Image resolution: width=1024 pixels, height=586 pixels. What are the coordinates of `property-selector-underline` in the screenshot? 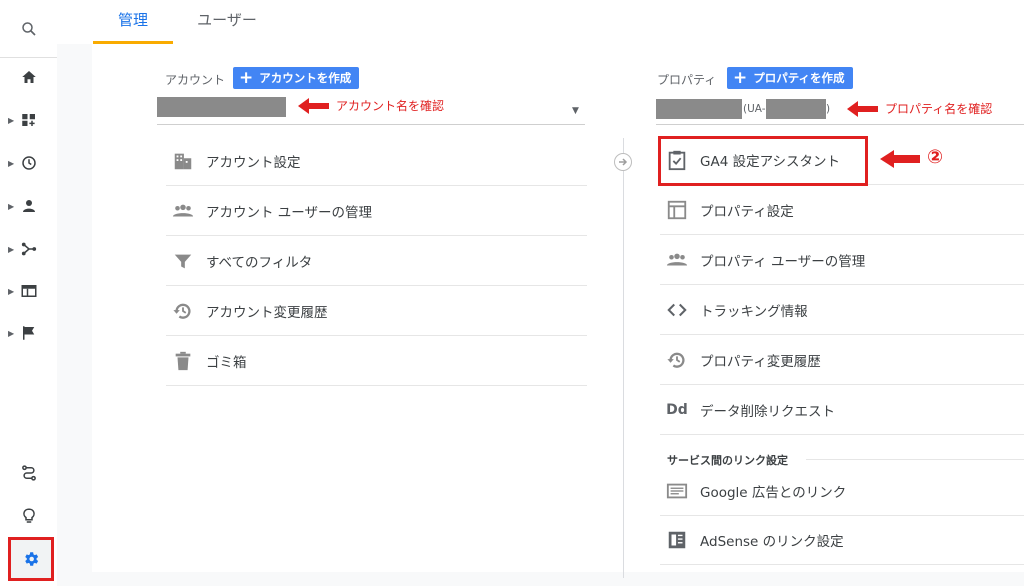 It's located at (840, 124).